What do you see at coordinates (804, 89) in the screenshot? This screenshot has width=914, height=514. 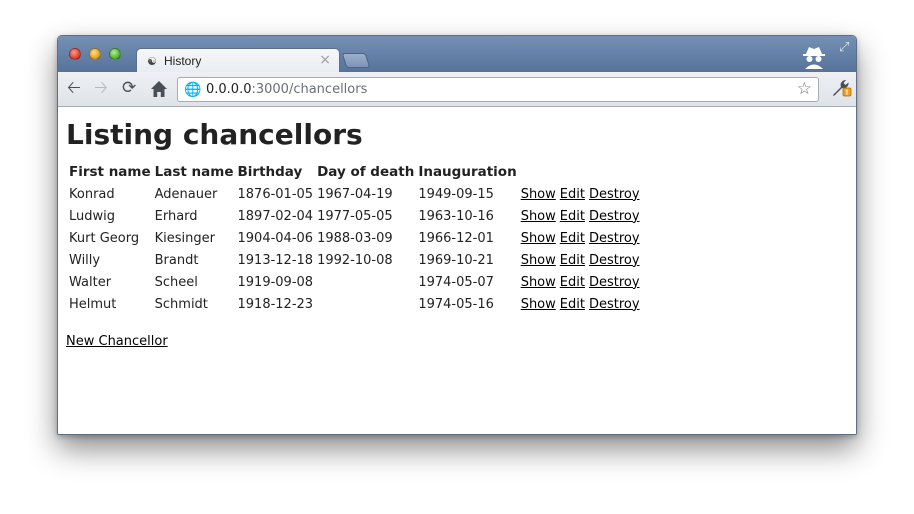 I see `bookmark-star-icon: ☆` at bounding box center [804, 89].